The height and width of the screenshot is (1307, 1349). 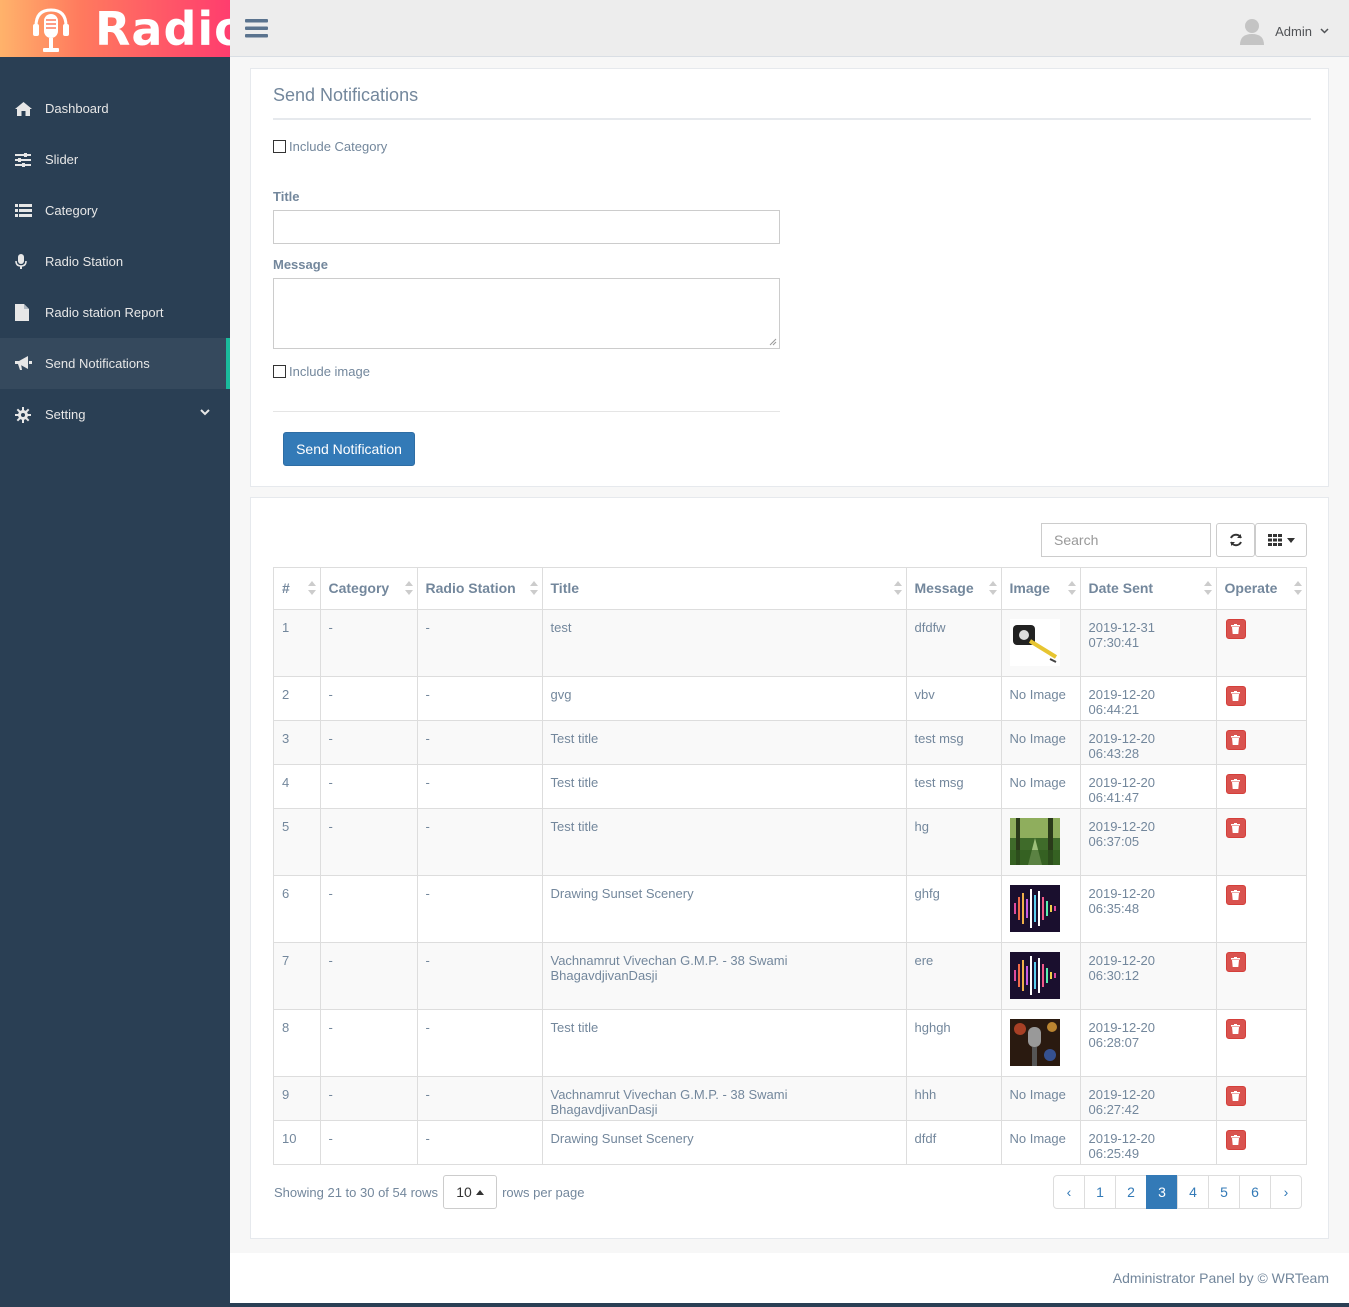 I want to click on microphone-thumbnail, so click(x=1034, y=1042).